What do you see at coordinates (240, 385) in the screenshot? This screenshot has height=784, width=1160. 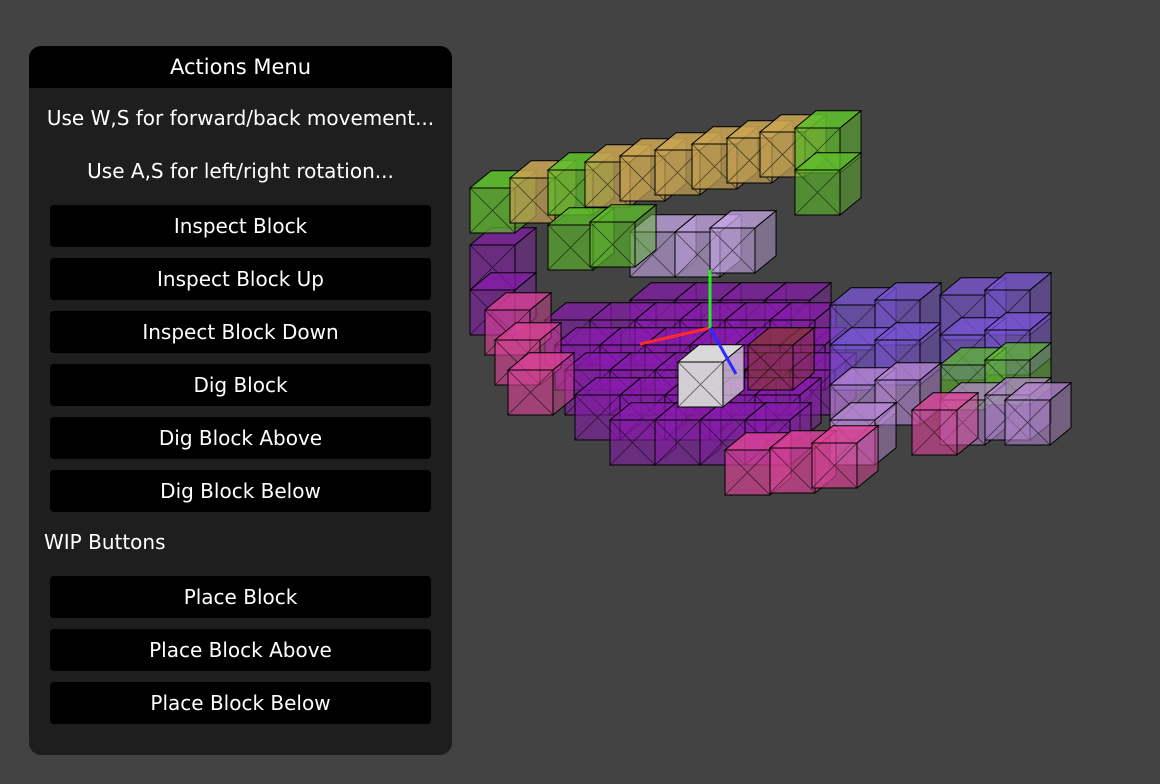 I see `dig-block-button: Dig Block` at bounding box center [240, 385].